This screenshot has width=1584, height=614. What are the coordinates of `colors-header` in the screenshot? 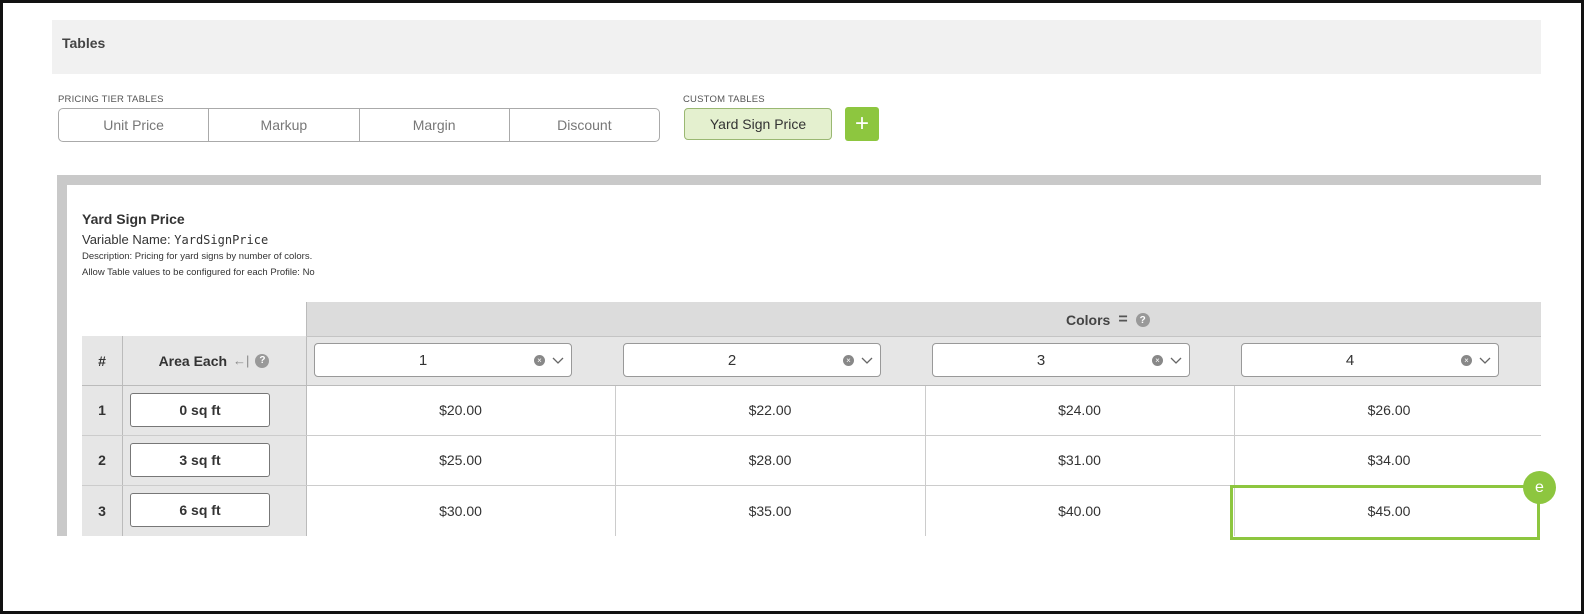 It's located at (923, 319).